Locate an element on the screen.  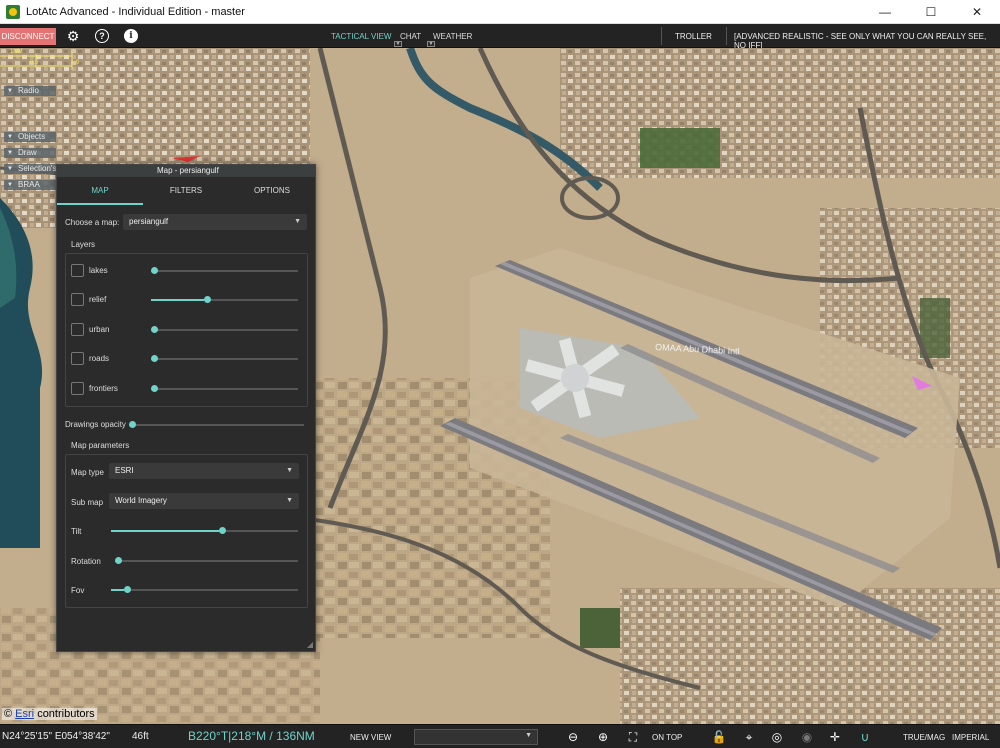
map-type-select: ESRI ▼ is located at coordinates (204, 471).